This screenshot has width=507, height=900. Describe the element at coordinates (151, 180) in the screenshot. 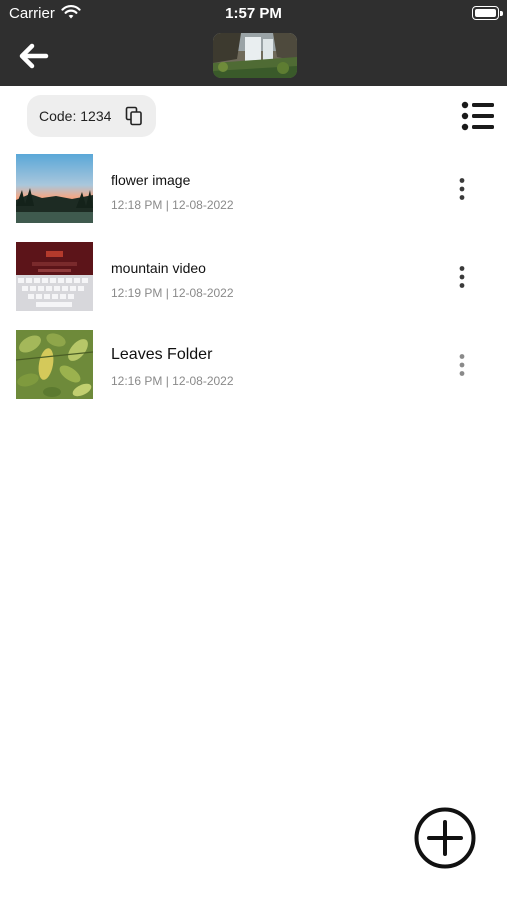

I see `item-title: flower image` at that location.